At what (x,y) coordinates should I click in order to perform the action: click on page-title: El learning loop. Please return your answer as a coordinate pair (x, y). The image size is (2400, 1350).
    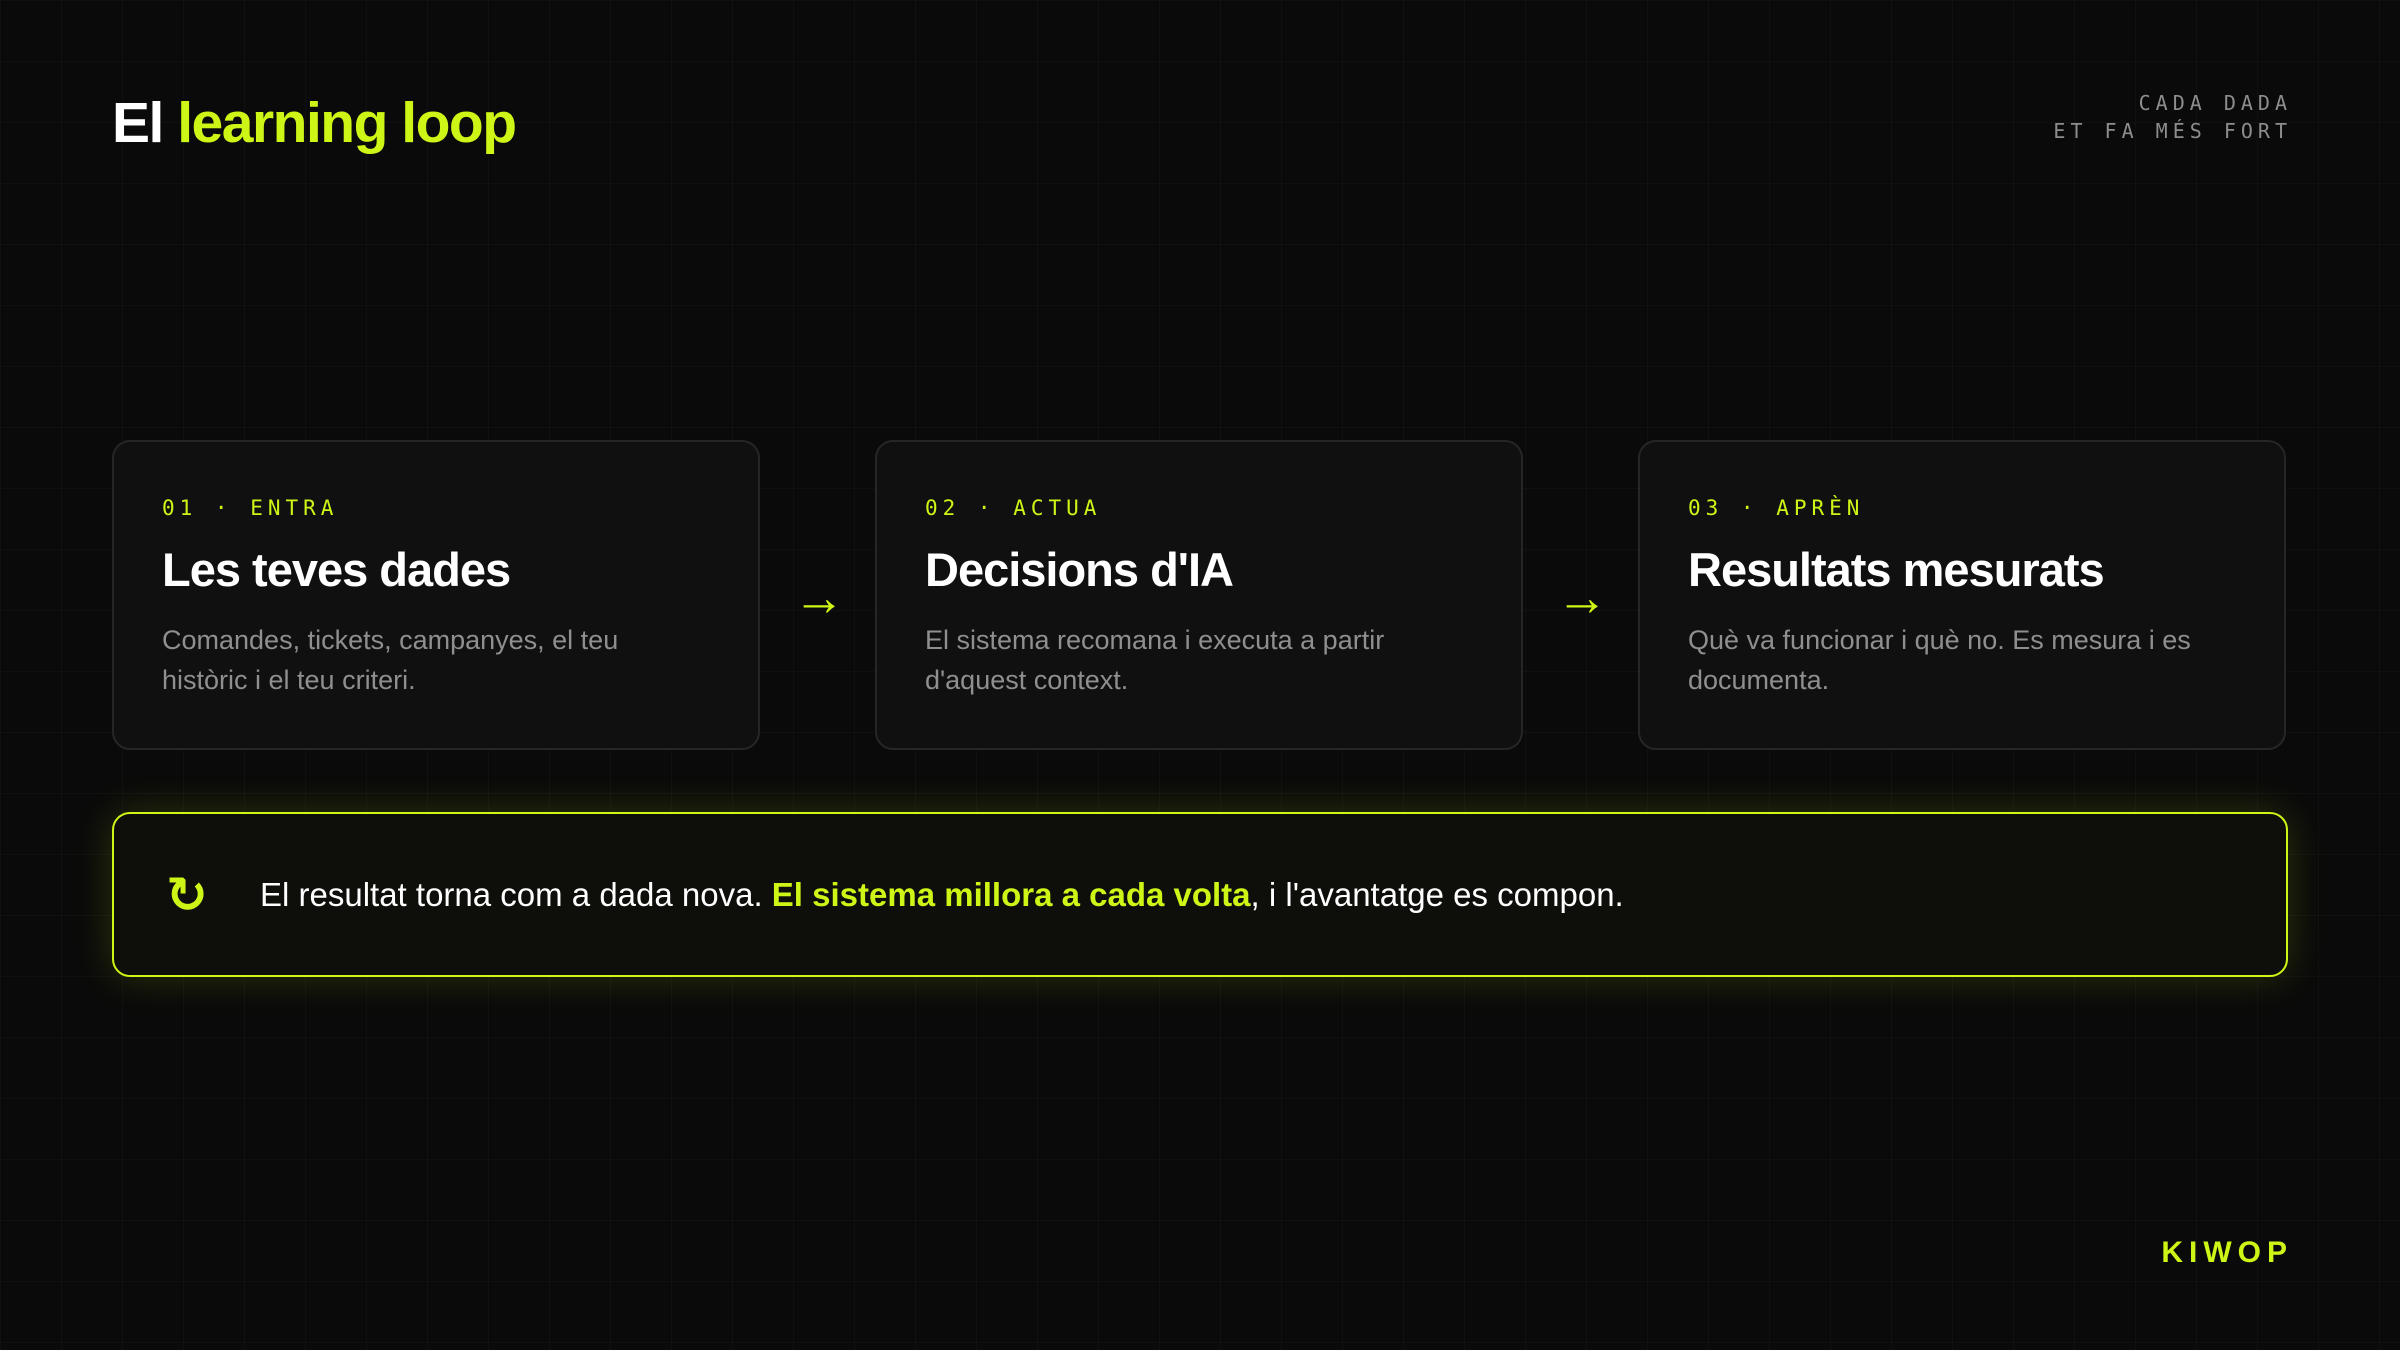
    Looking at the image, I should click on (314, 123).